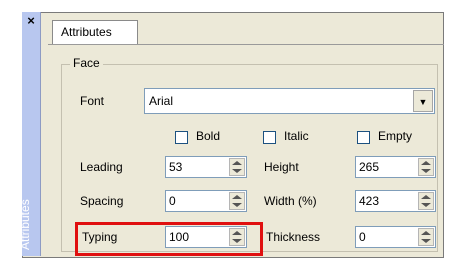 Image resolution: width=464 pixels, height=270 pixels. Describe the element at coordinates (395, 136) in the screenshot. I see `empty-label: Empty` at that location.